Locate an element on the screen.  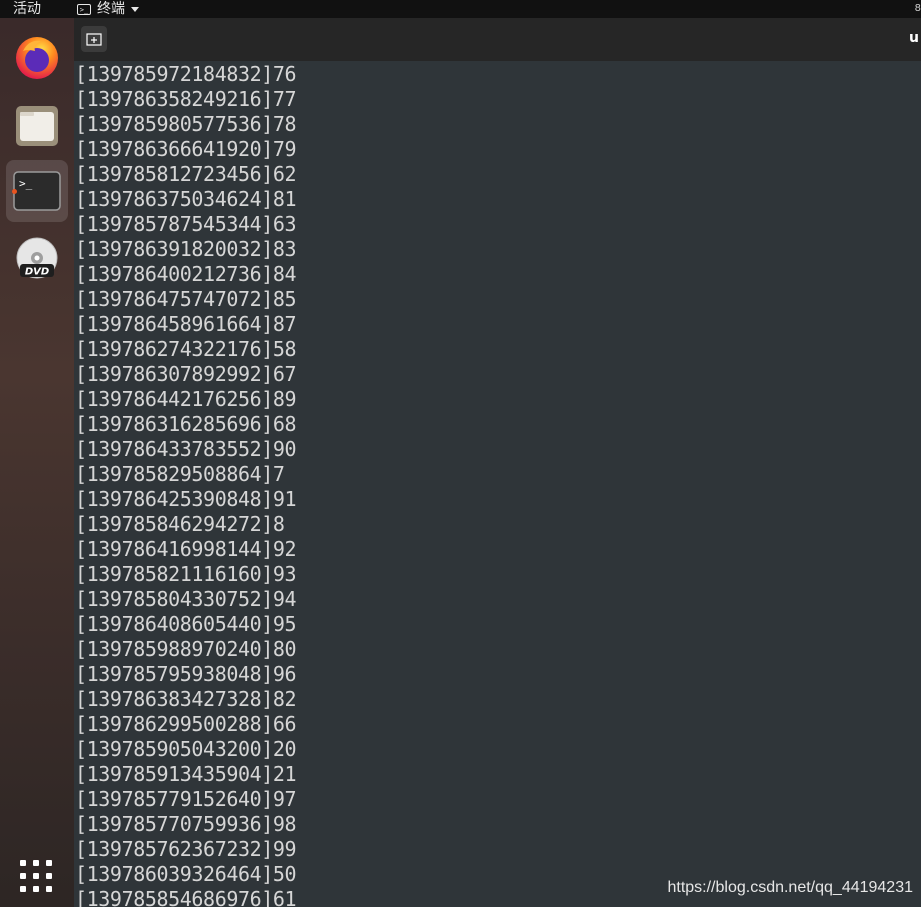
terminal-line: [139786383427328]82 is located at coordinates (186, 699).